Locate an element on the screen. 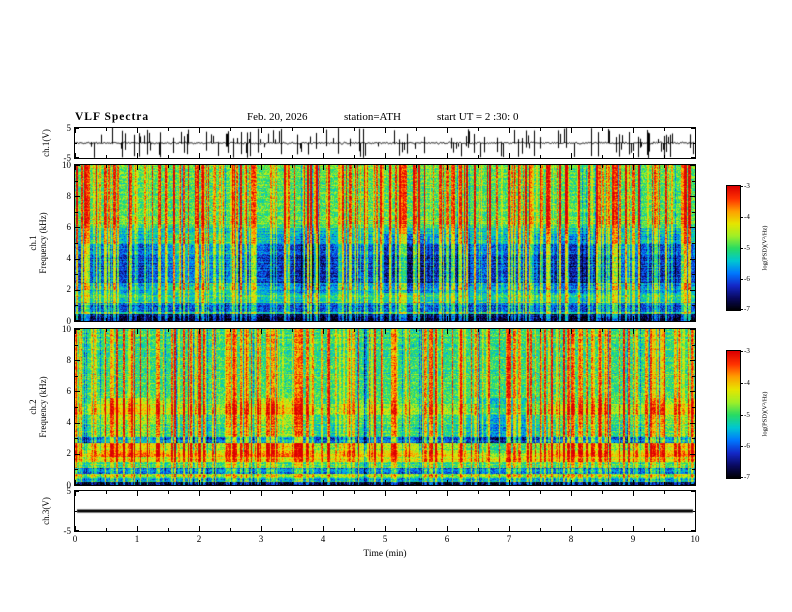 This screenshot has height=612, width=792. colorbar-ch1-label: log(PSD)(V²/Hz) is located at coordinates (765, 248).